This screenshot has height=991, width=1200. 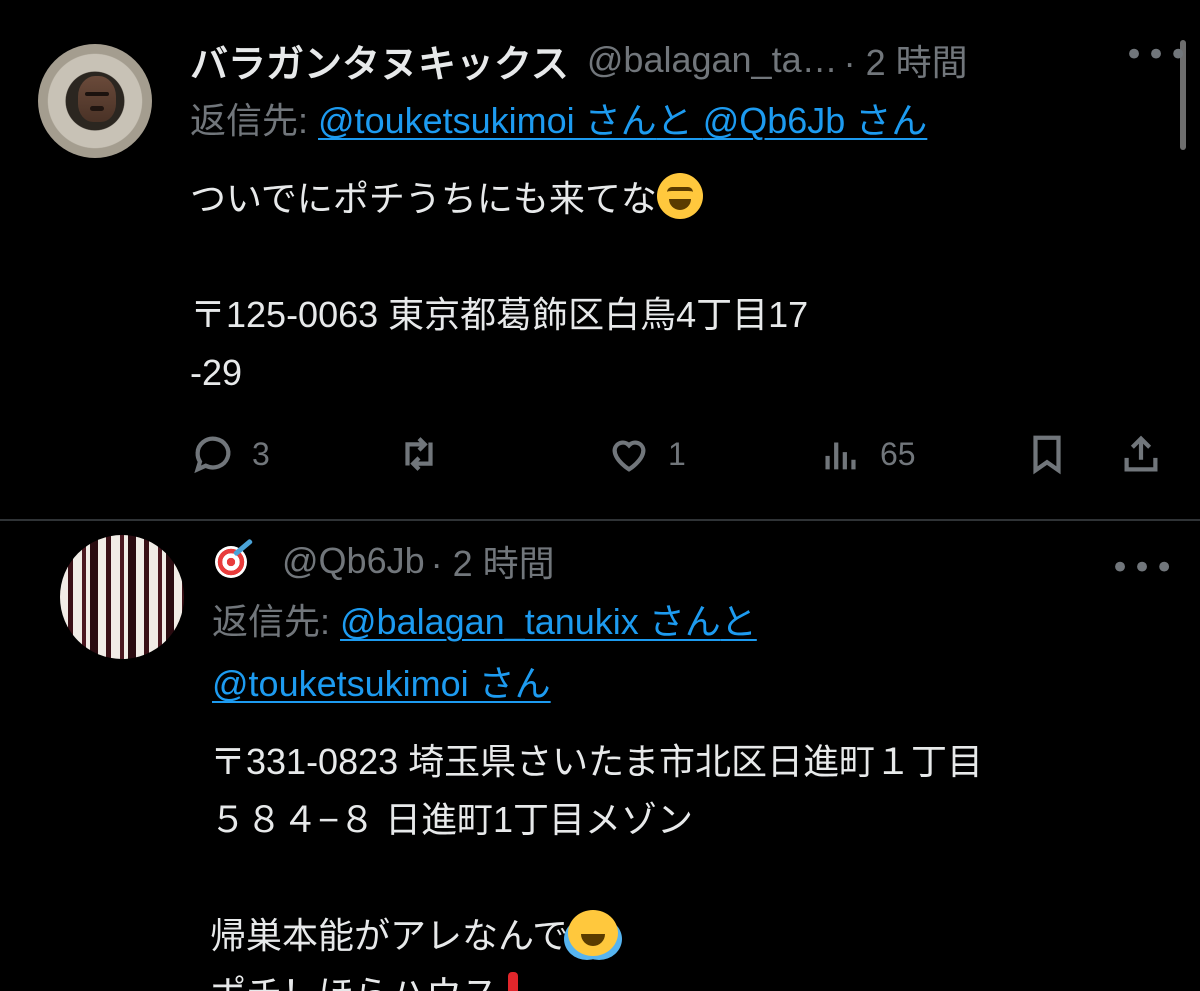 I want to click on avatar-face, so click(x=97, y=99).